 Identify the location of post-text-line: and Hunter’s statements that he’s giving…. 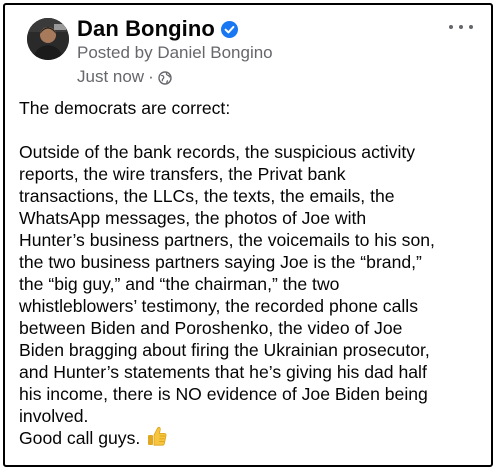
(223, 372).